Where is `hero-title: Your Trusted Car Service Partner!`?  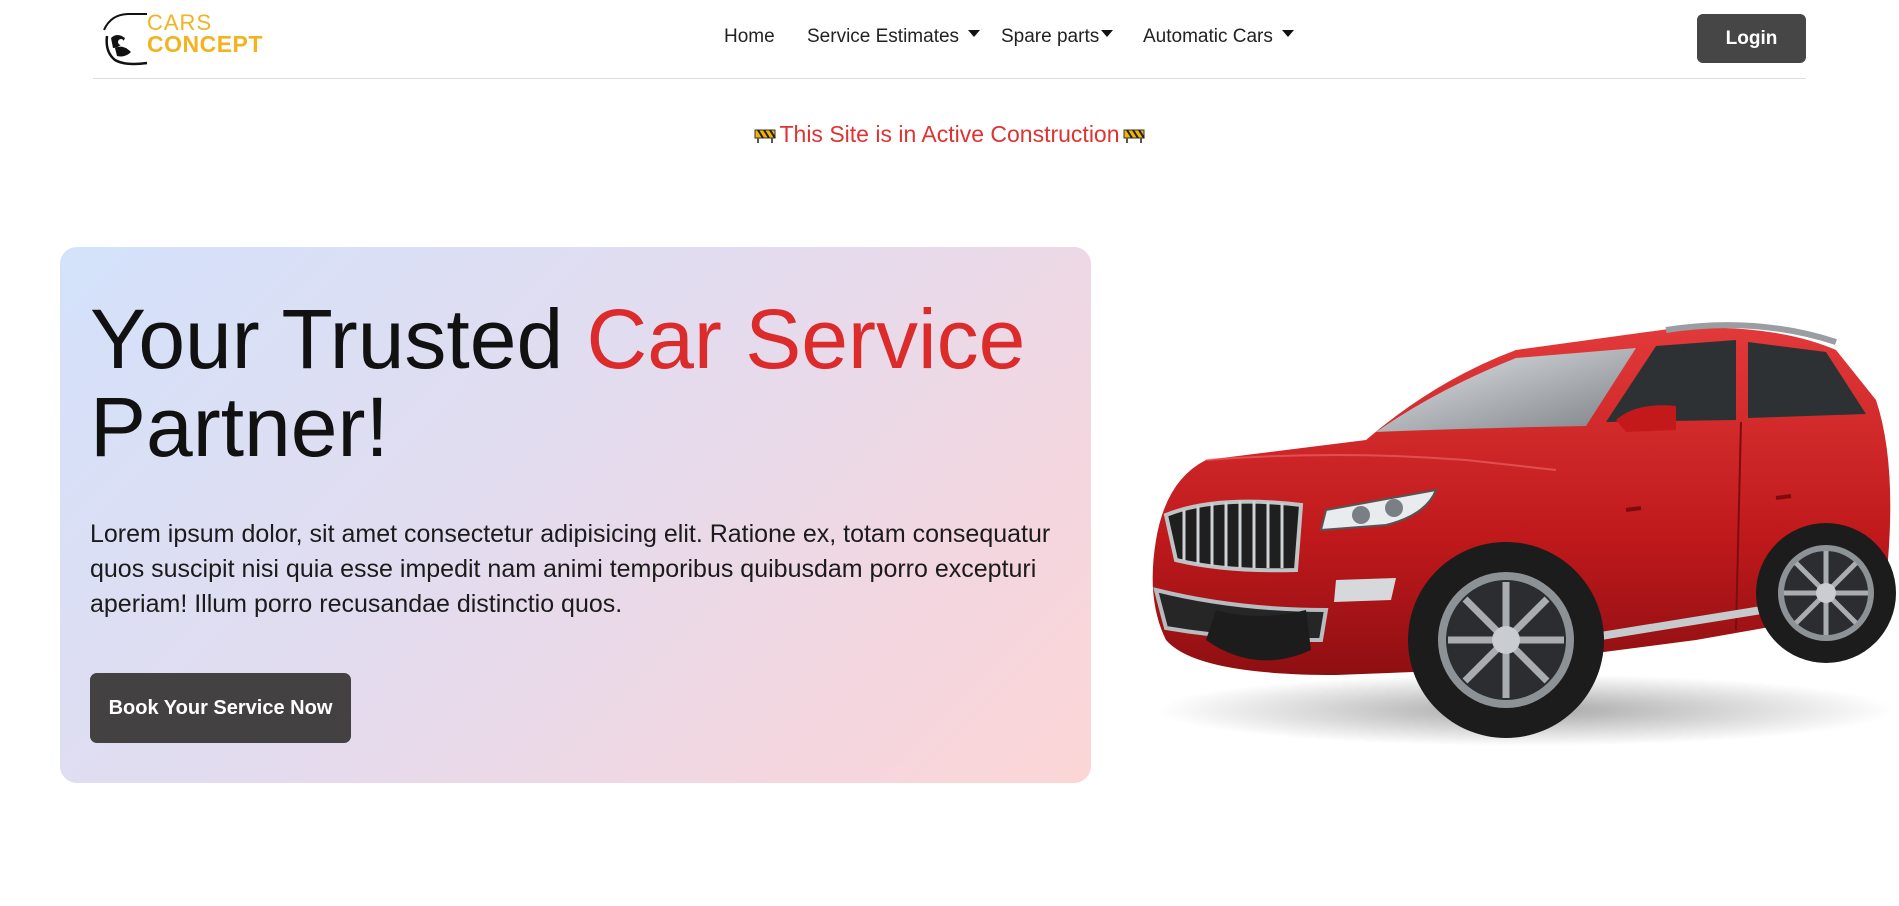 hero-title: Your Trusted Car Service Partner! is located at coordinates (580, 383).